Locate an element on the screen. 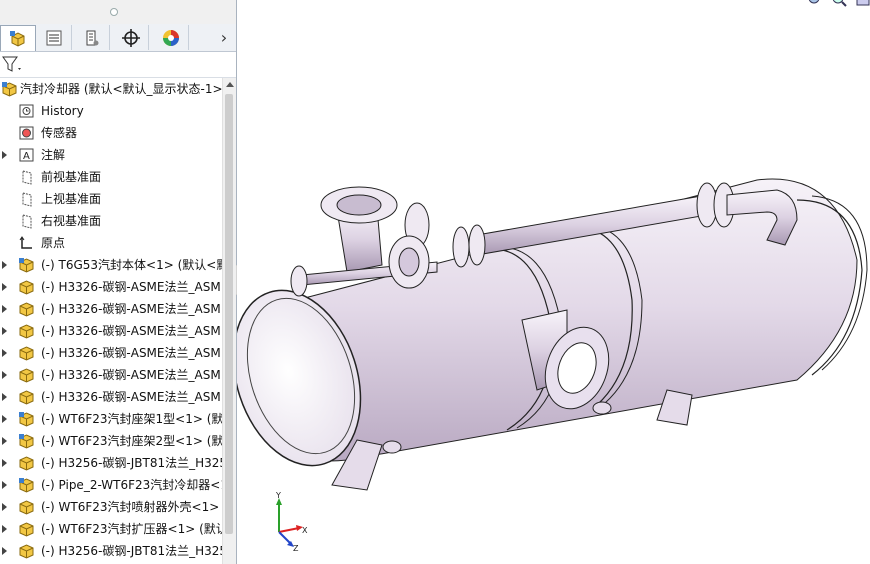 The height and width of the screenshot is (564, 870). svg-text: A is located at coordinates (26, 156).